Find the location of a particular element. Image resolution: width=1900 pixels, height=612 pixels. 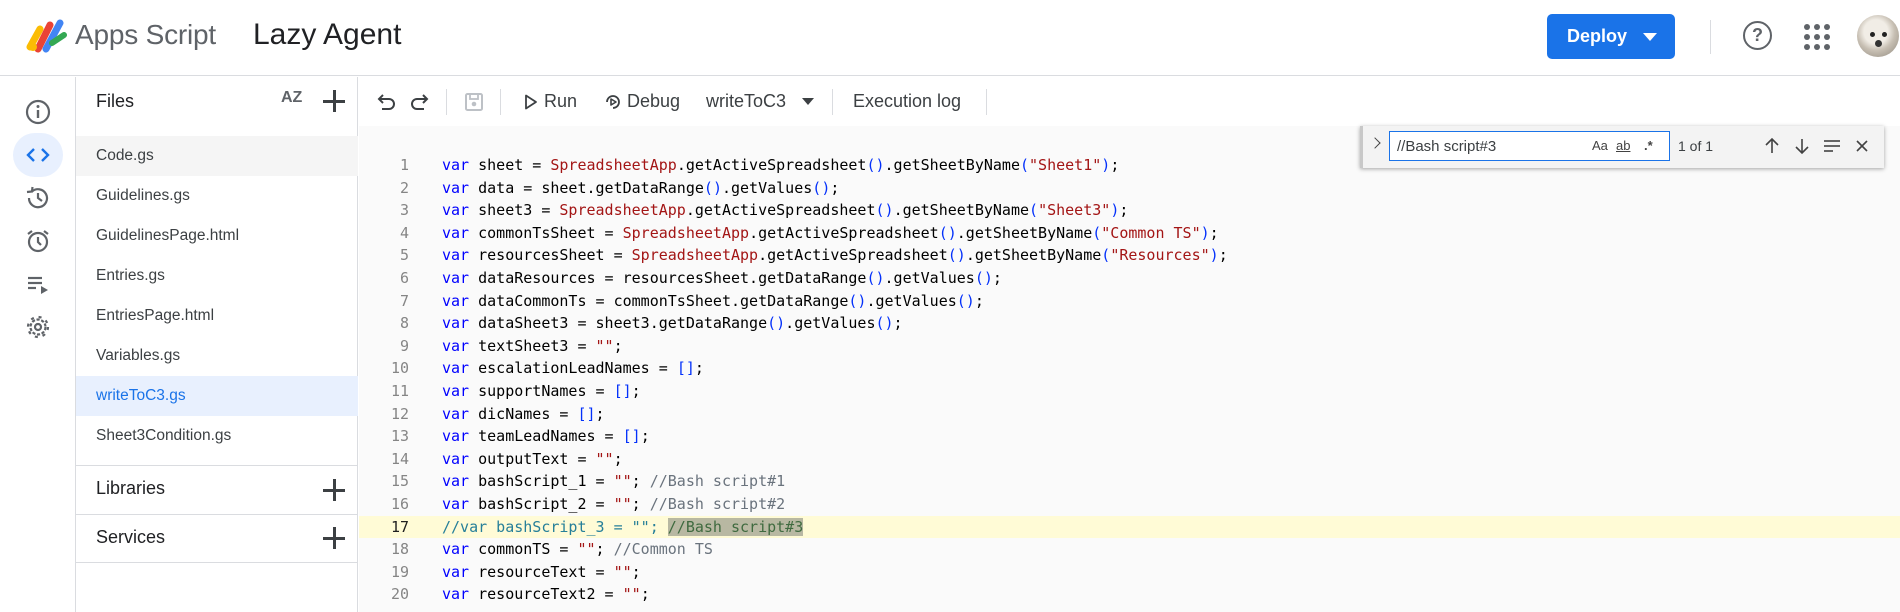

section-divider is located at coordinates (217, 562).